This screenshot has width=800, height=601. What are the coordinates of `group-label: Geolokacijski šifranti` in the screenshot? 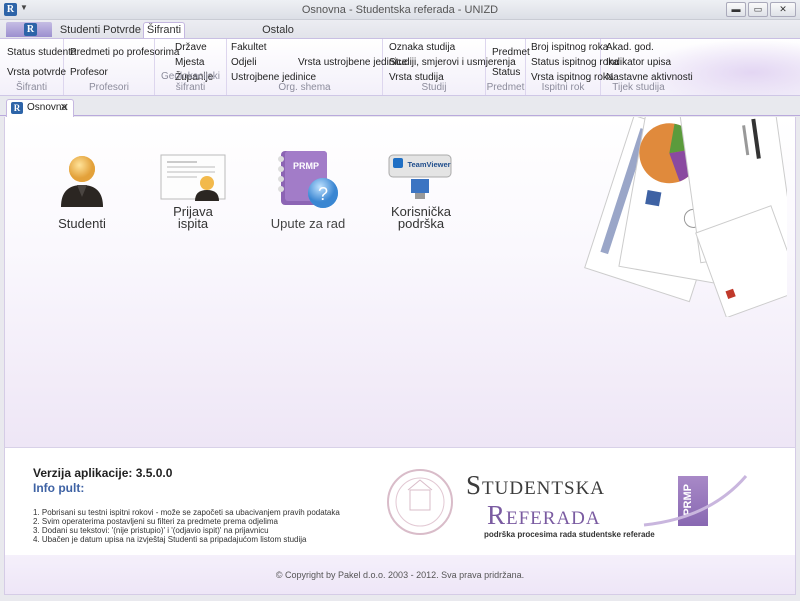 It's located at (190, 82).